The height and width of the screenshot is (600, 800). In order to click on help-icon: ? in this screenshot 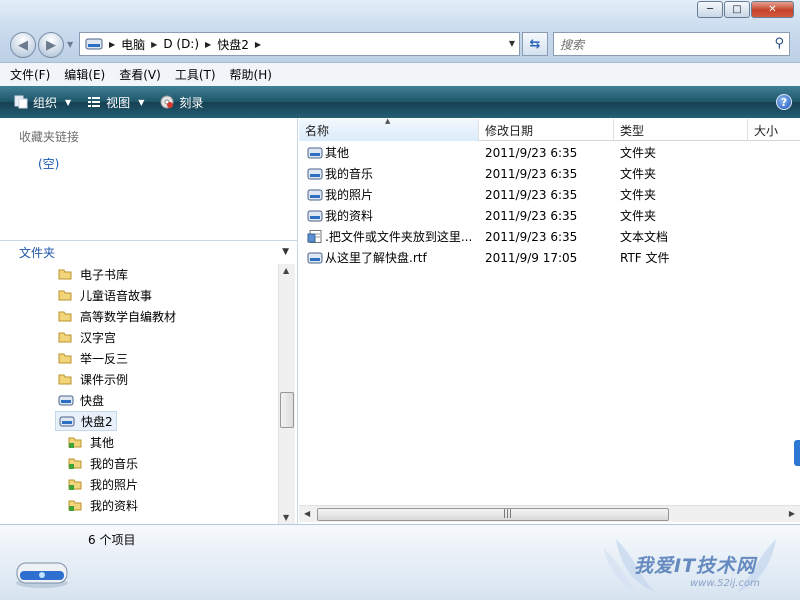, I will do `click(784, 102)`.